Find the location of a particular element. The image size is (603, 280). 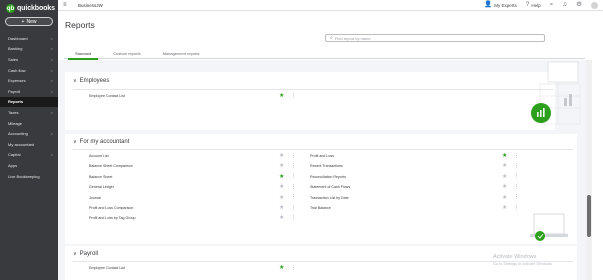

sidebar-item-sales: Sales > is located at coordinates (29, 59).